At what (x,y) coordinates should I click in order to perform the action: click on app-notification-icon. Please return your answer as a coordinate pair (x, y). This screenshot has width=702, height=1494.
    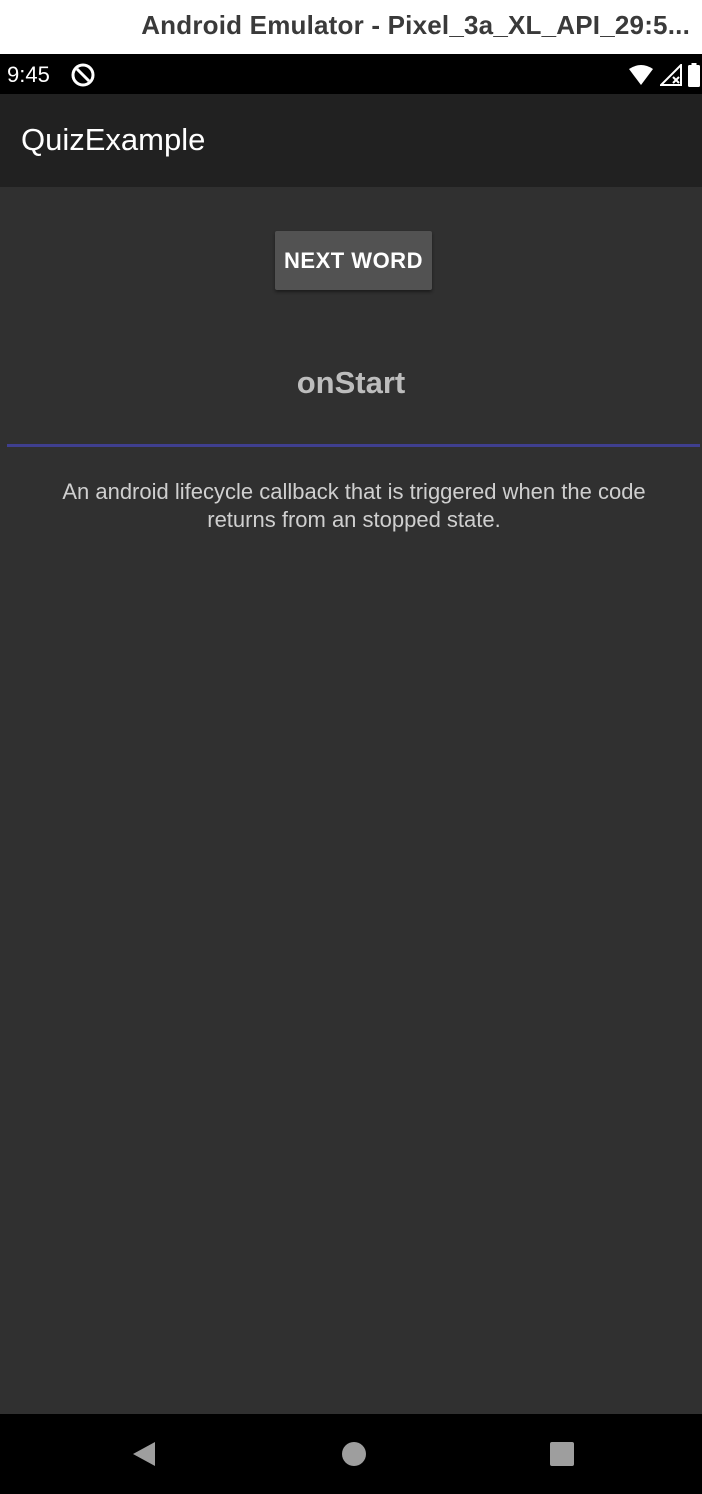
    Looking at the image, I should click on (83, 75).